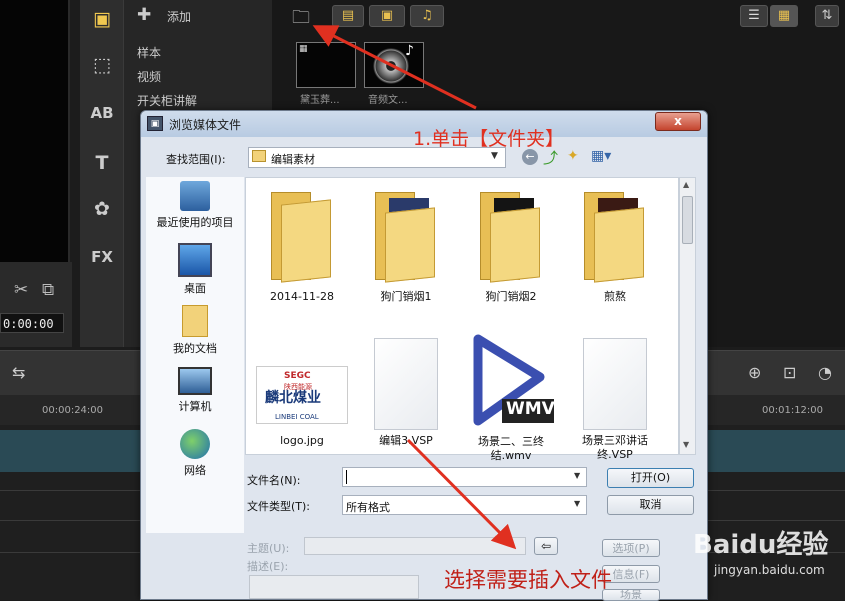  What do you see at coordinates (489, 139) in the screenshot?
I see `annotation-step1: 1.单击【文件夹】` at bounding box center [489, 139].